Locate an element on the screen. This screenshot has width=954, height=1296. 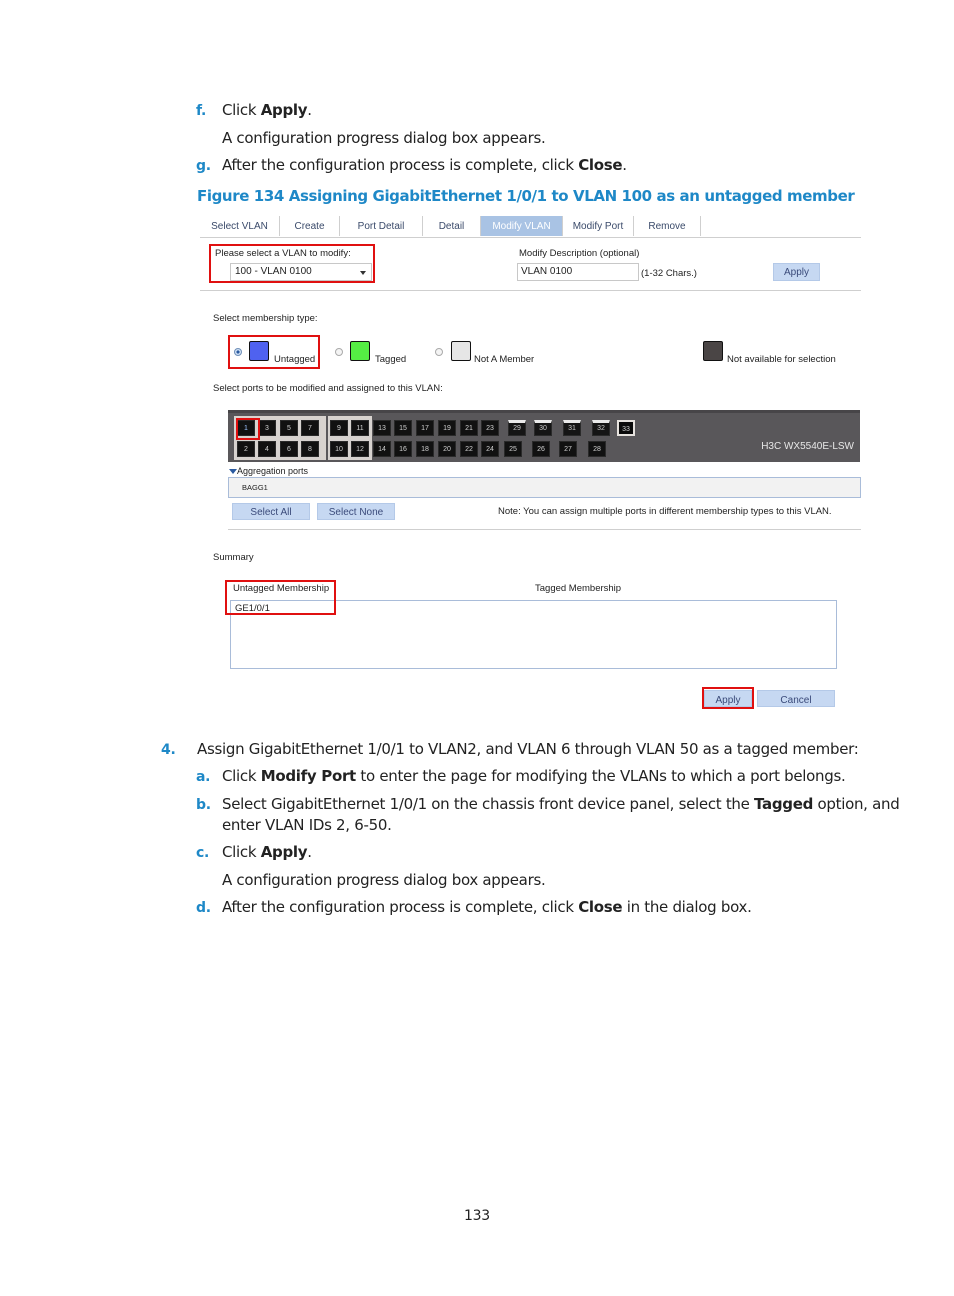
port-28: 28 is located at coordinates (597, 449).